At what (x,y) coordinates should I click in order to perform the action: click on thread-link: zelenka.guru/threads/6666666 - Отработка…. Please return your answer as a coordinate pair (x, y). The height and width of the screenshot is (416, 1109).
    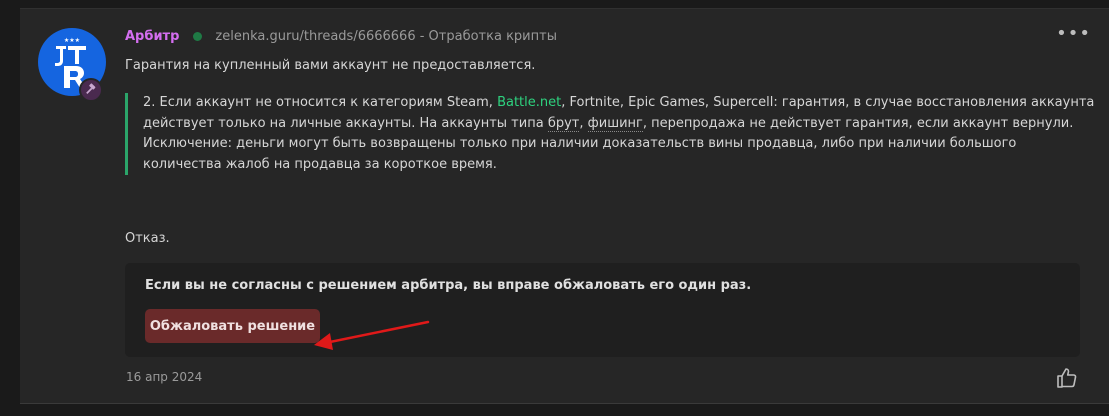
    Looking at the image, I should click on (386, 36).